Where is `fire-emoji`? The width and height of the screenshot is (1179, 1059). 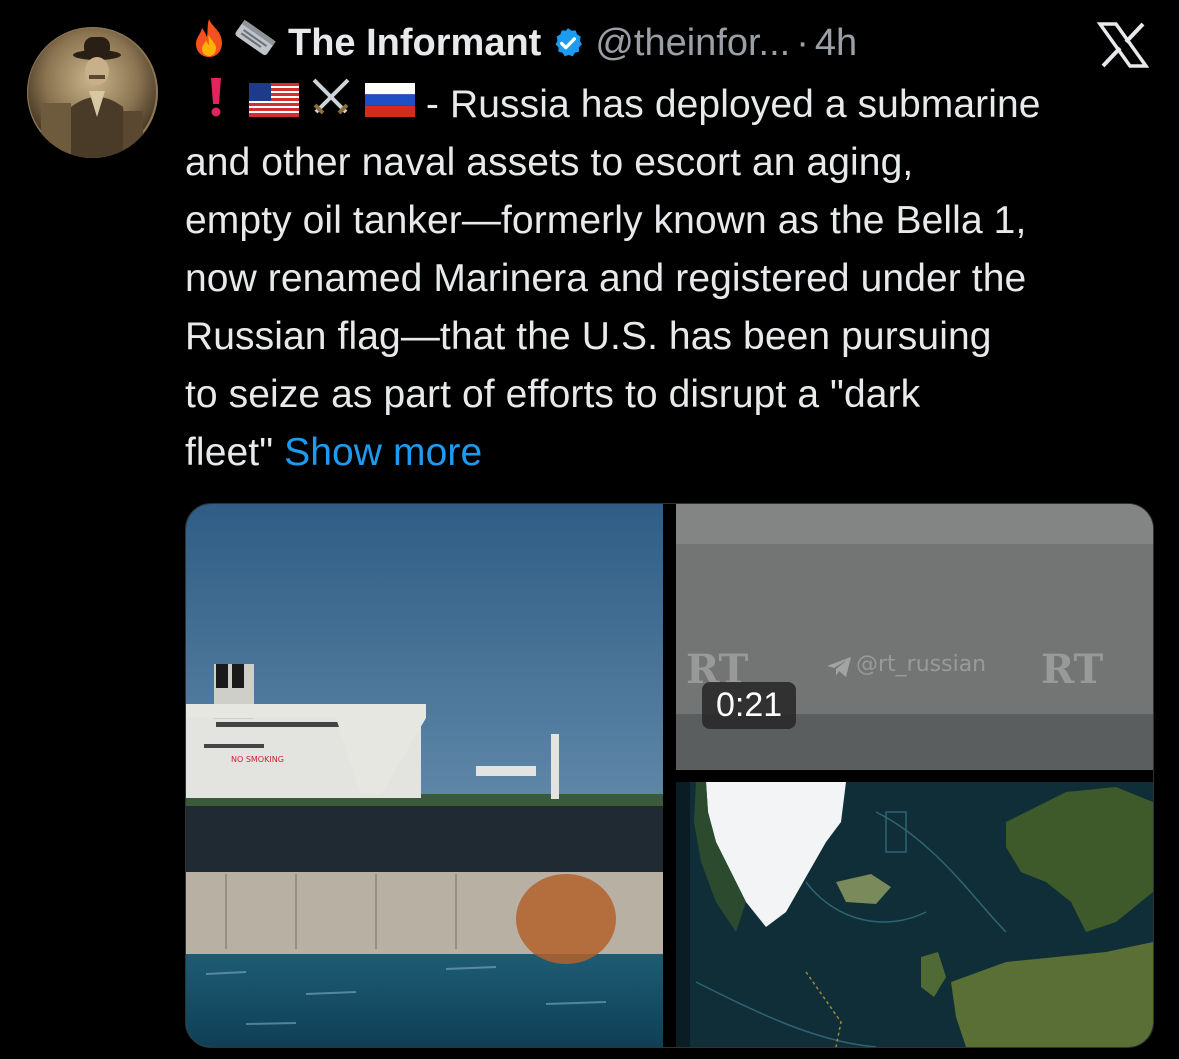 fire-emoji is located at coordinates (209, 43).